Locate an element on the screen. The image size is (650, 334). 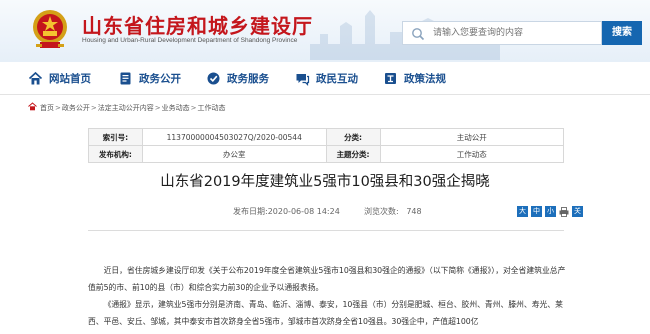
nav-label: 政务公开 is located at coordinates (160, 79).